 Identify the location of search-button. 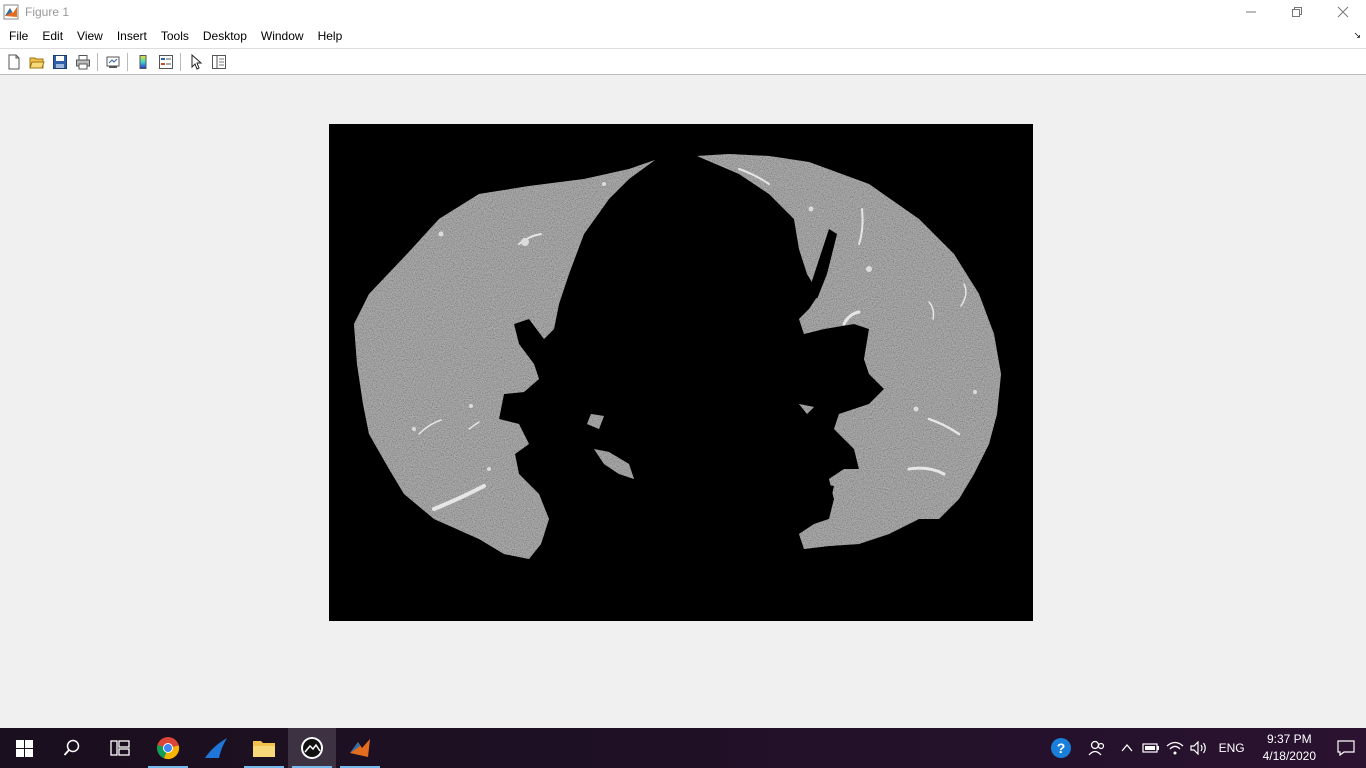
(72, 748).